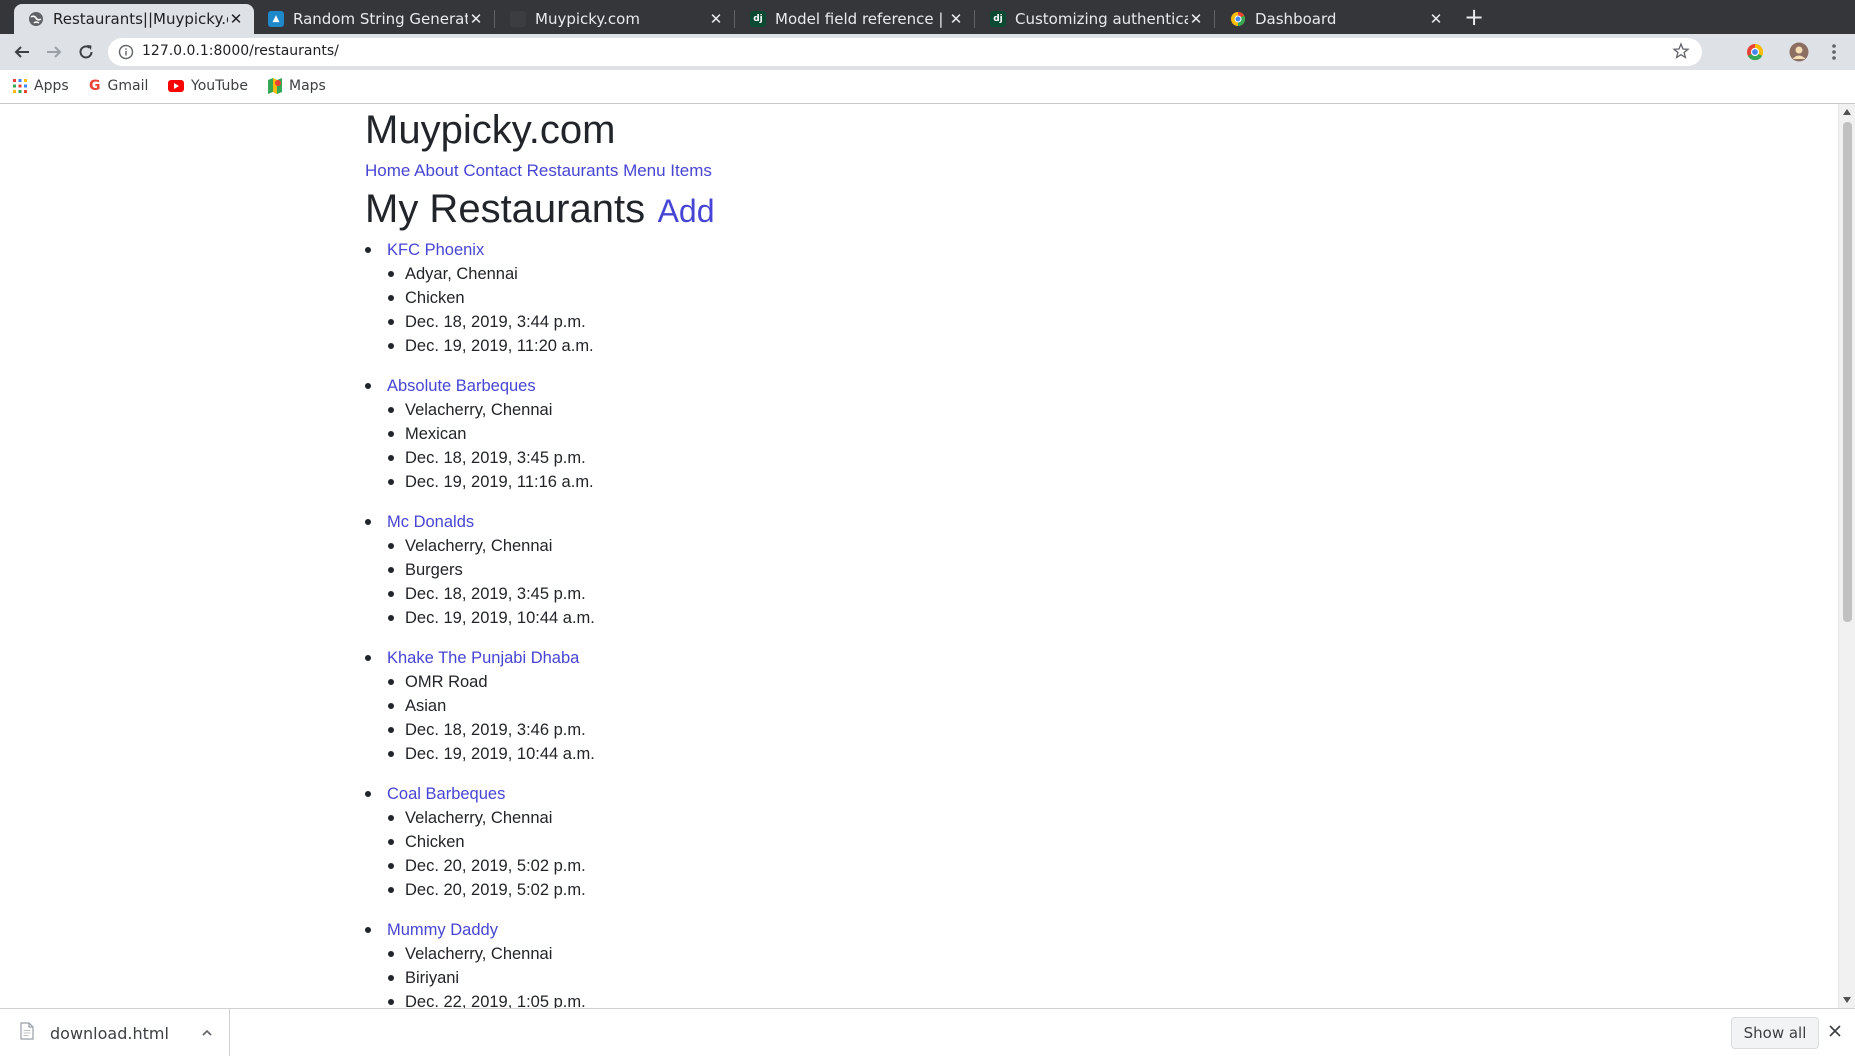  What do you see at coordinates (758, 19) in the screenshot?
I see `django-icon: dj` at bounding box center [758, 19].